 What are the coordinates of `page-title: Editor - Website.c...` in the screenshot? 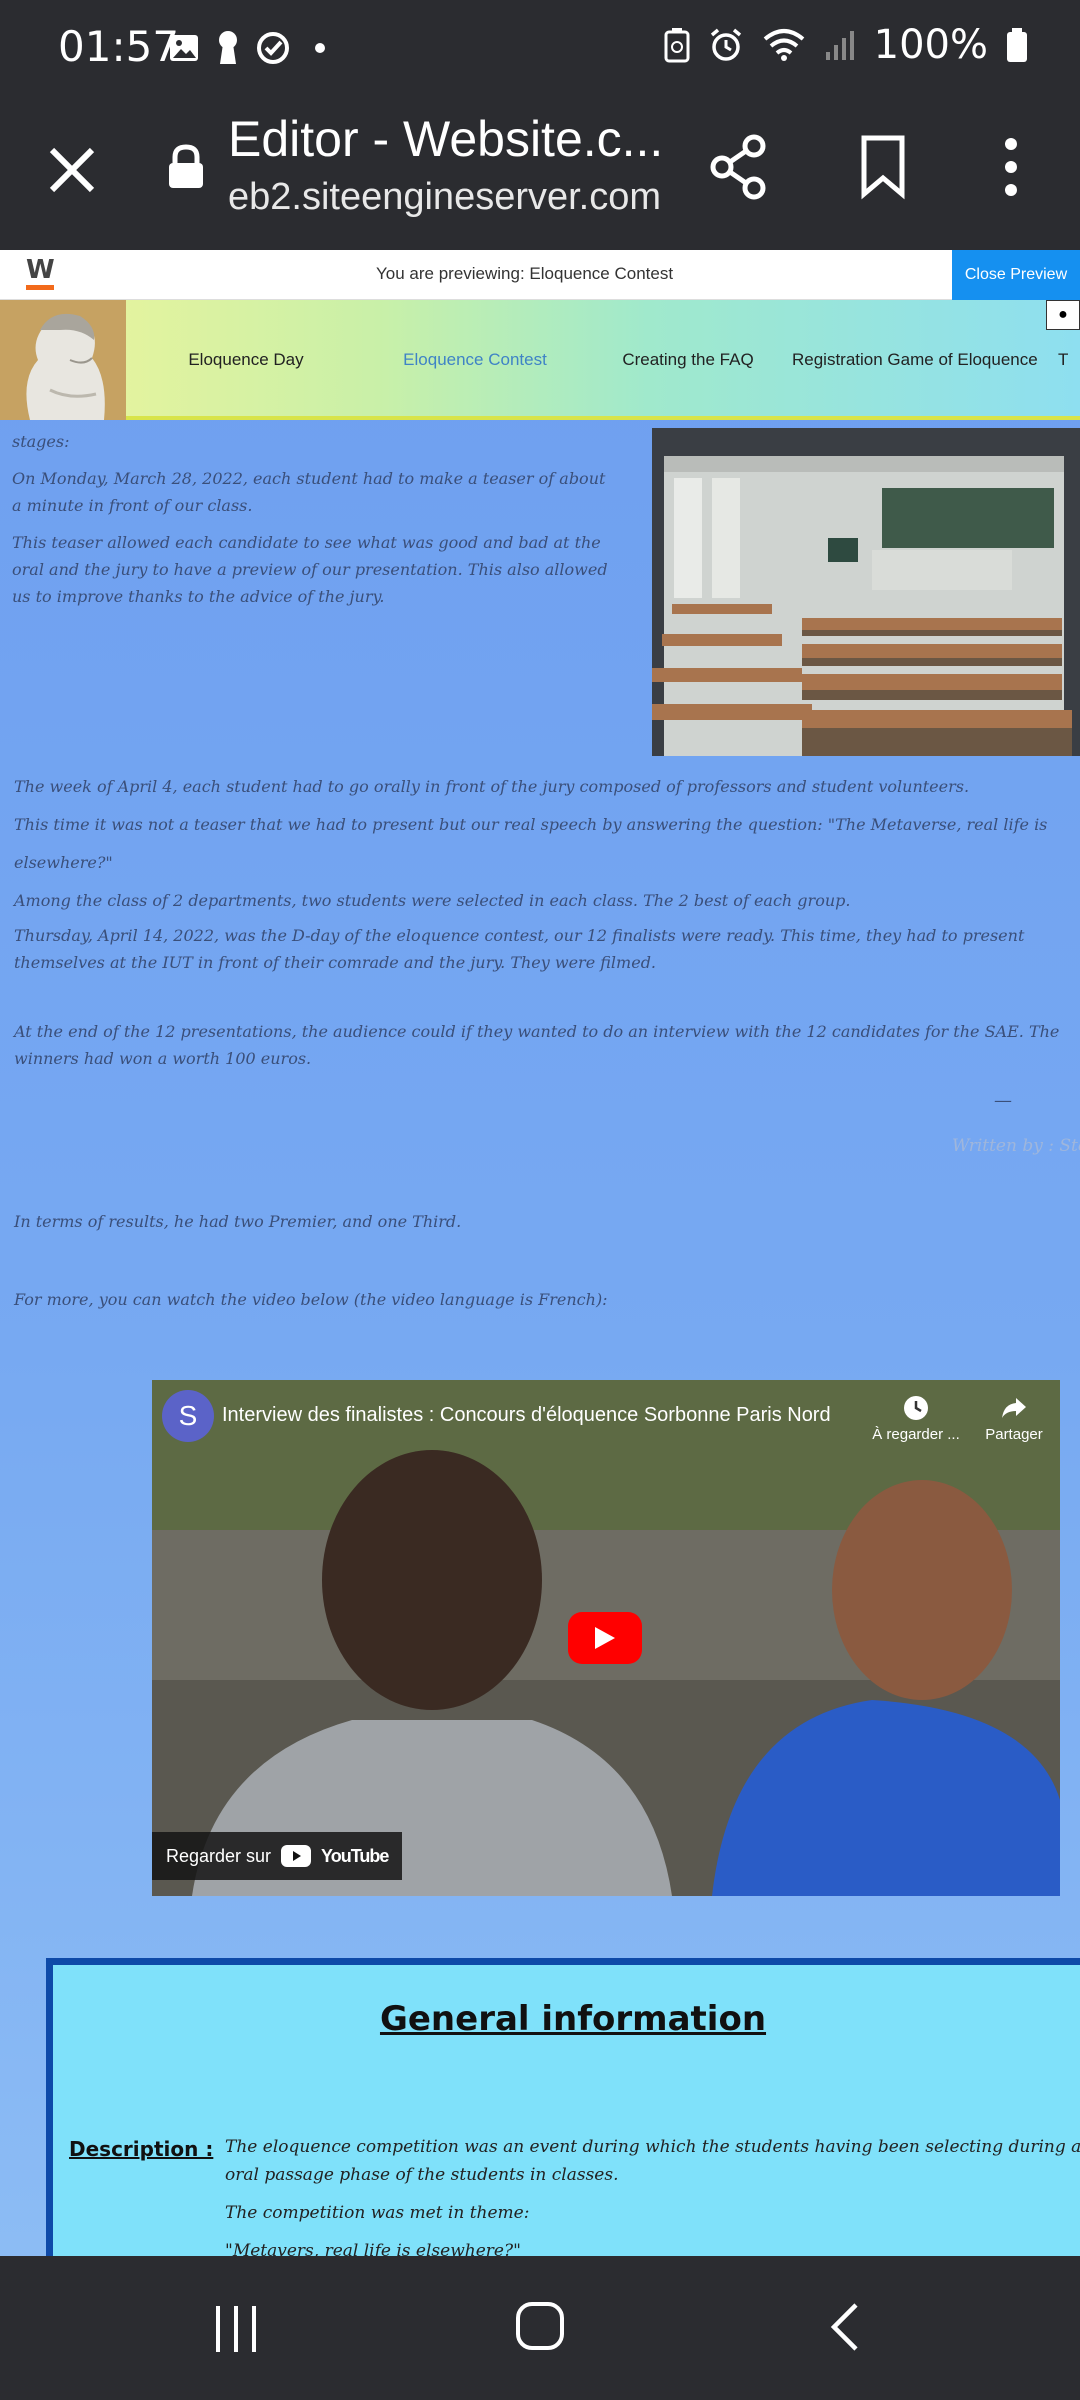 It's located at (446, 139).